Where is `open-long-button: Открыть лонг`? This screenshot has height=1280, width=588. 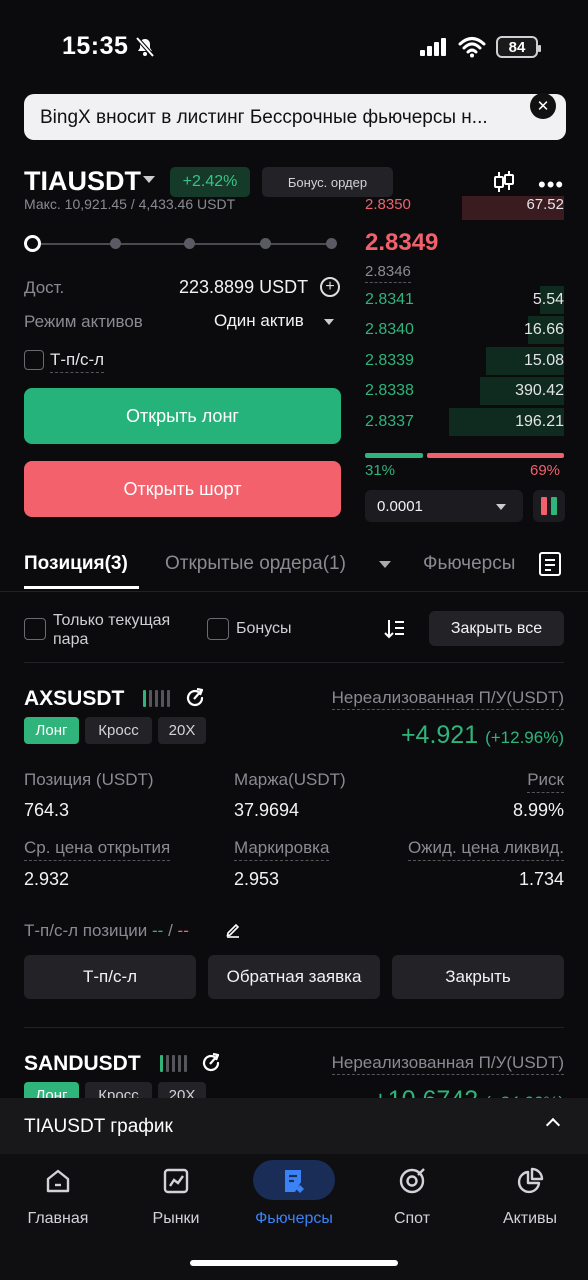
open-long-button: Открыть лонг is located at coordinates (182, 416).